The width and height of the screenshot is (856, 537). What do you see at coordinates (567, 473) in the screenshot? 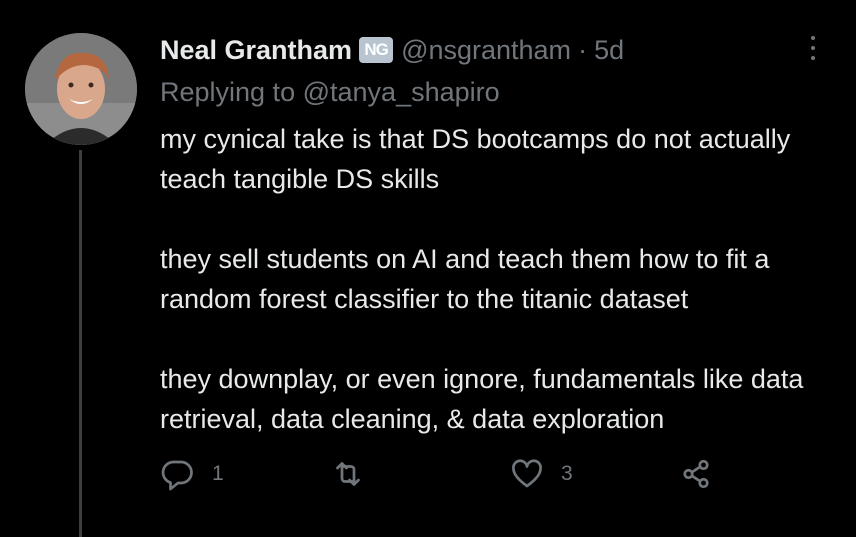
I see `like-count: 3` at bounding box center [567, 473].